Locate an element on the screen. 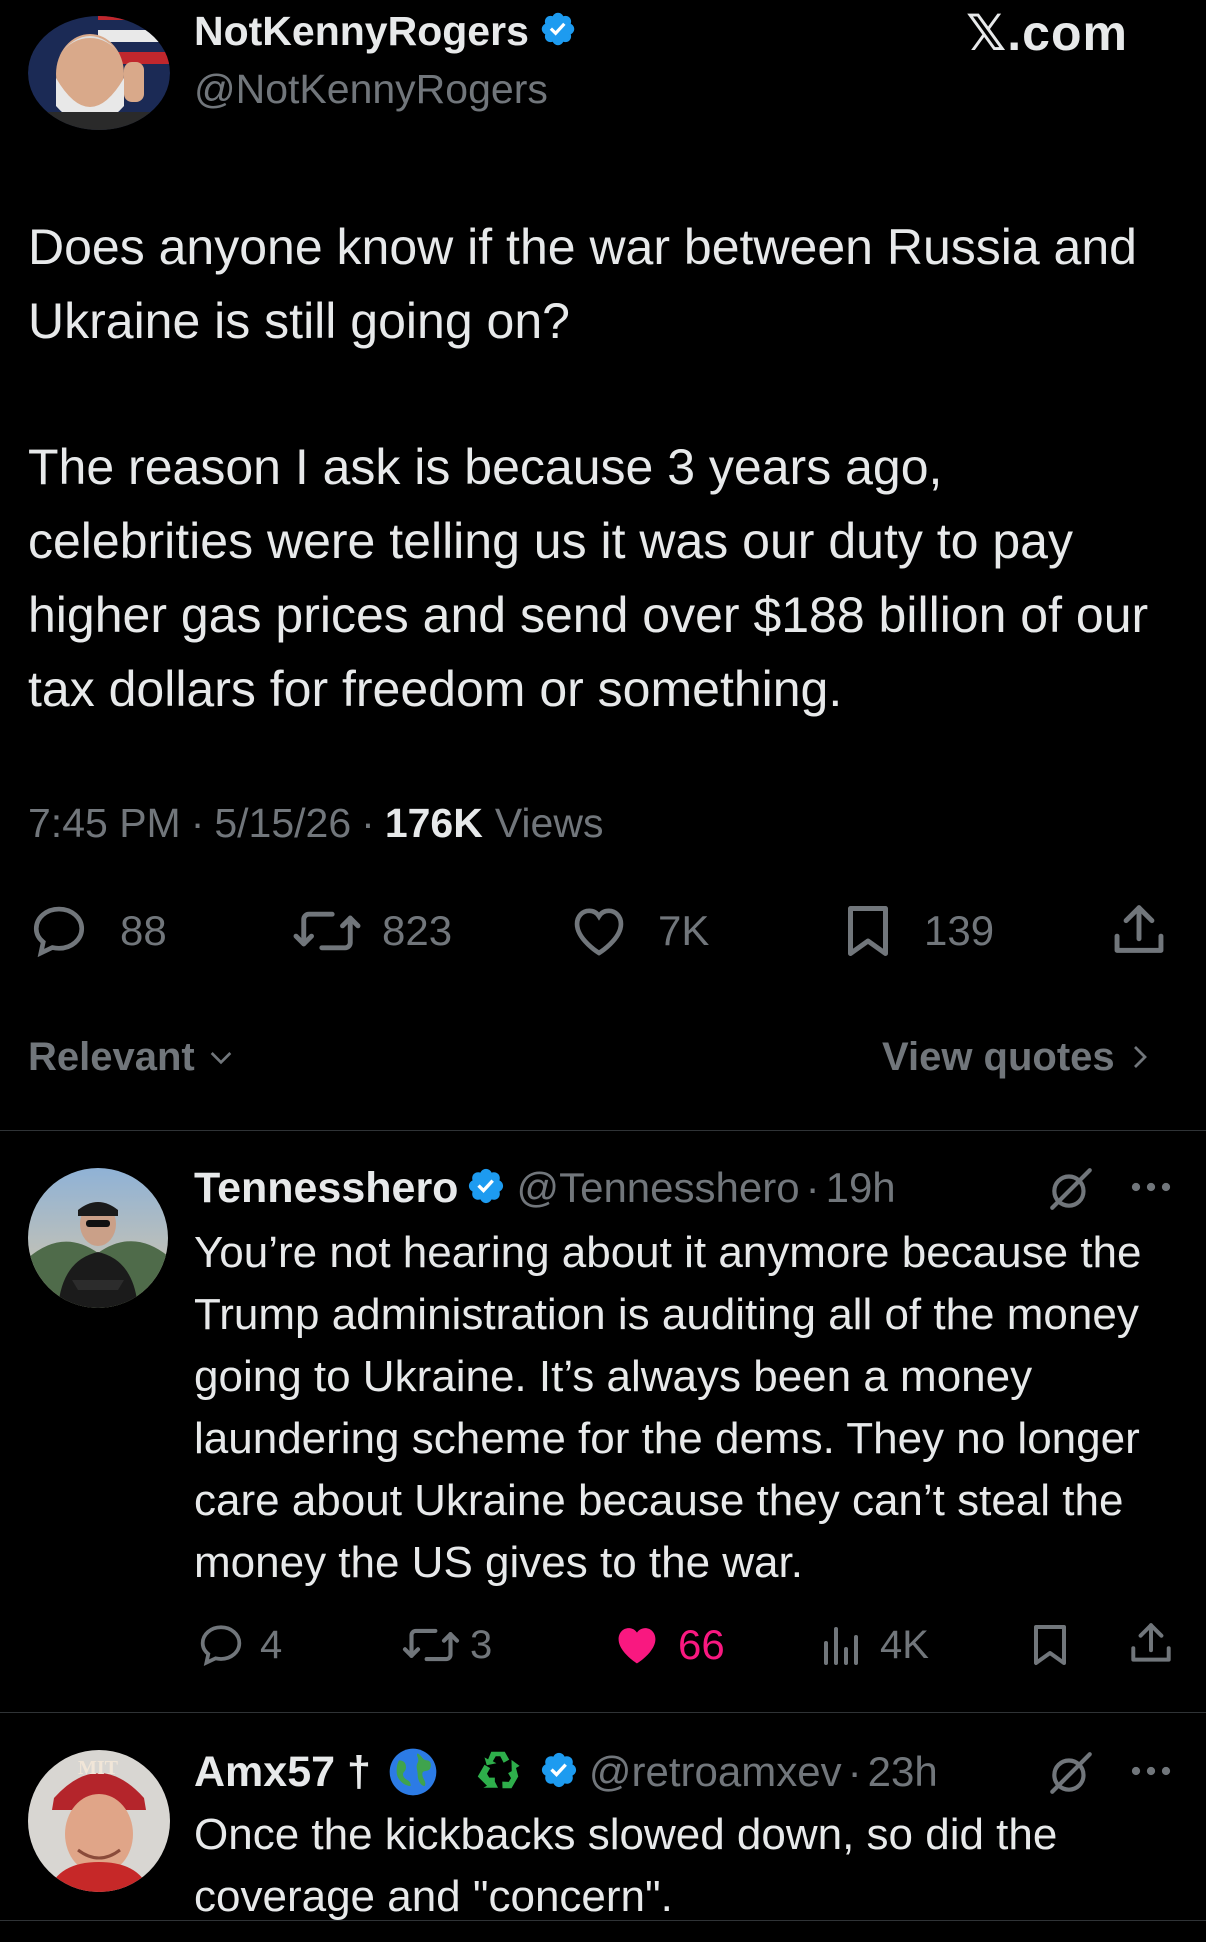 This screenshot has width=1206, height=1942. reply-reply-count: 4 is located at coordinates (271, 1644).